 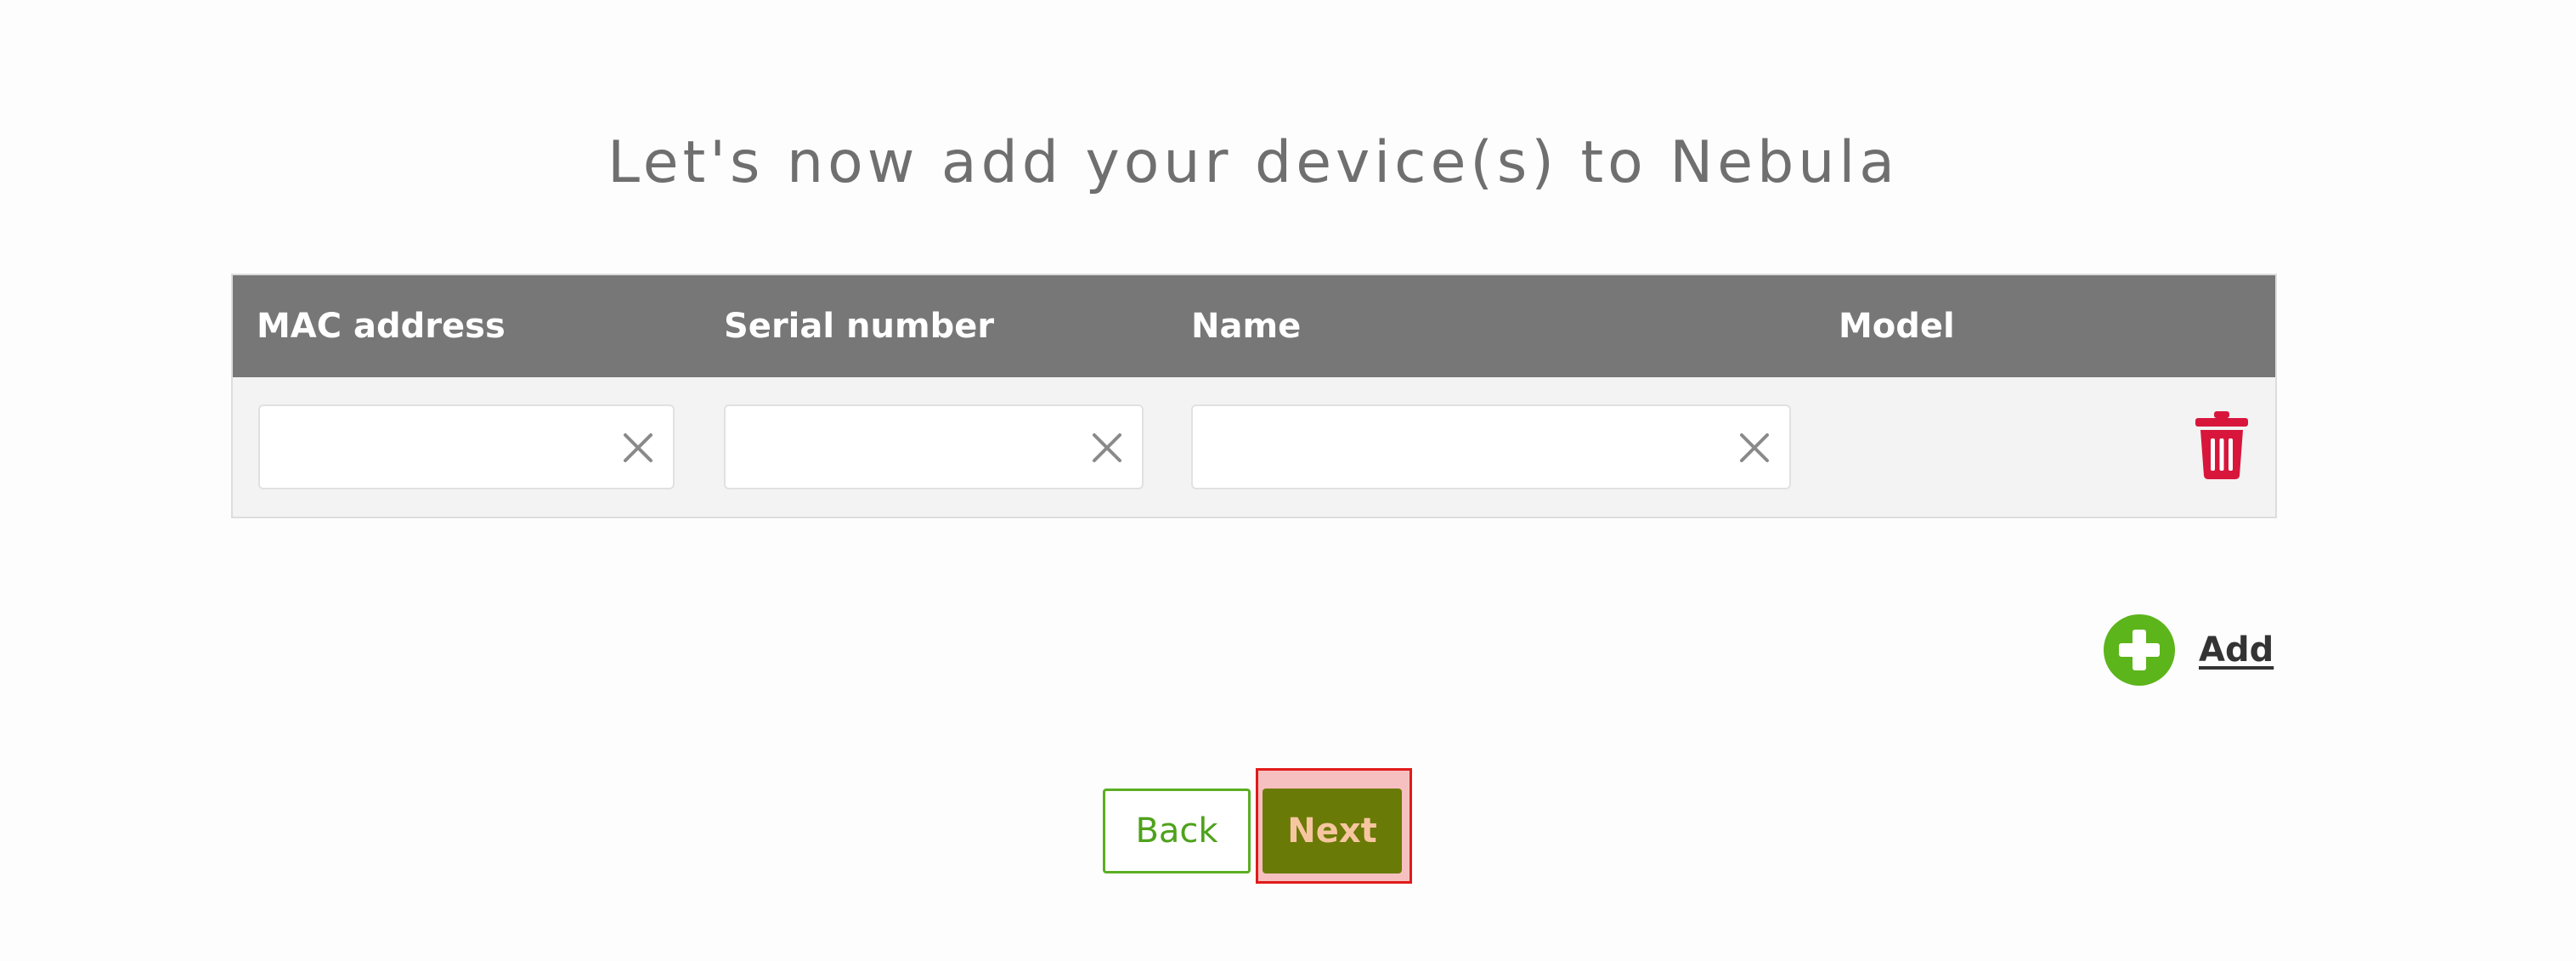 I want to click on plus-circle-icon, so click(x=2139, y=650).